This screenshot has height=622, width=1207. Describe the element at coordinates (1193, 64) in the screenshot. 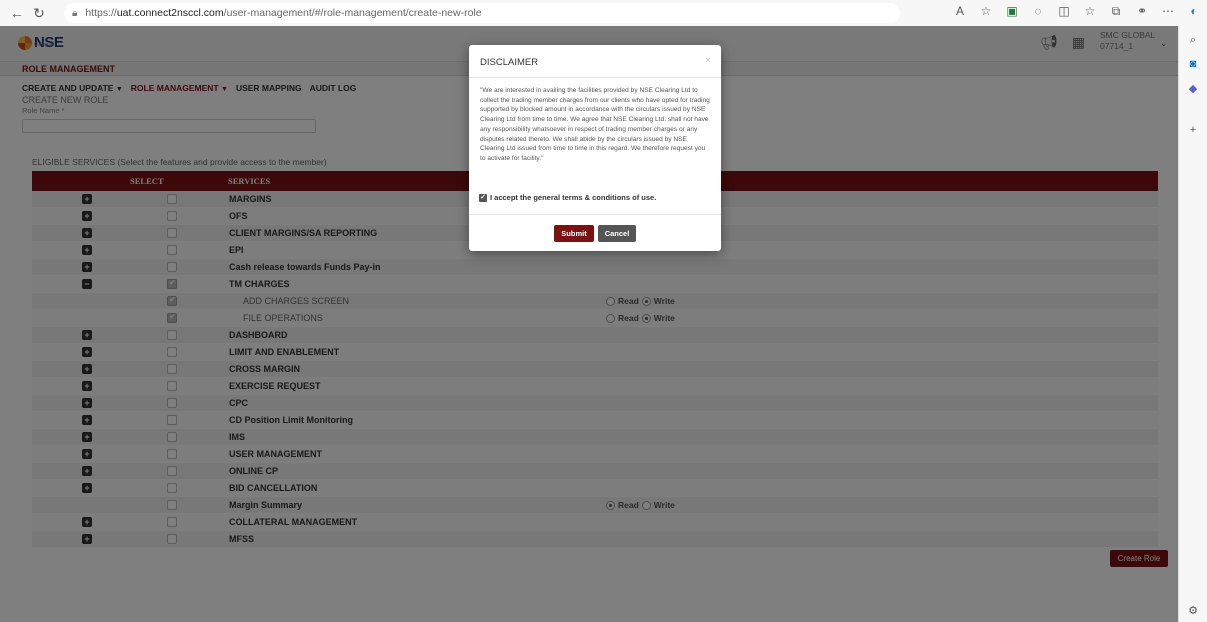

I see `outlook-icon: ◙` at that location.